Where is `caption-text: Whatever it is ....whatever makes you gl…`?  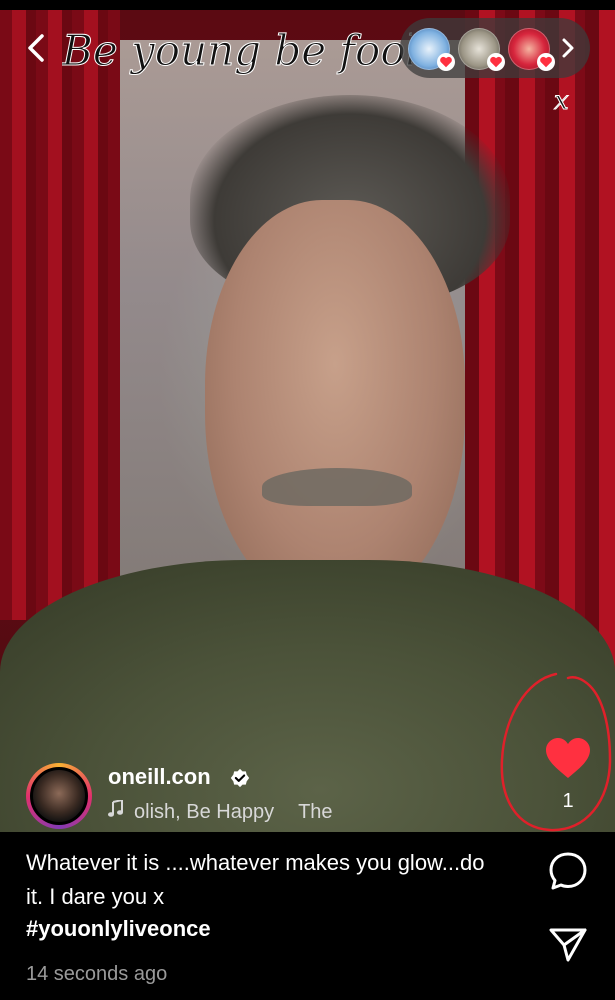 caption-text: Whatever it is ....whatever makes you gl… is located at coordinates (255, 879).